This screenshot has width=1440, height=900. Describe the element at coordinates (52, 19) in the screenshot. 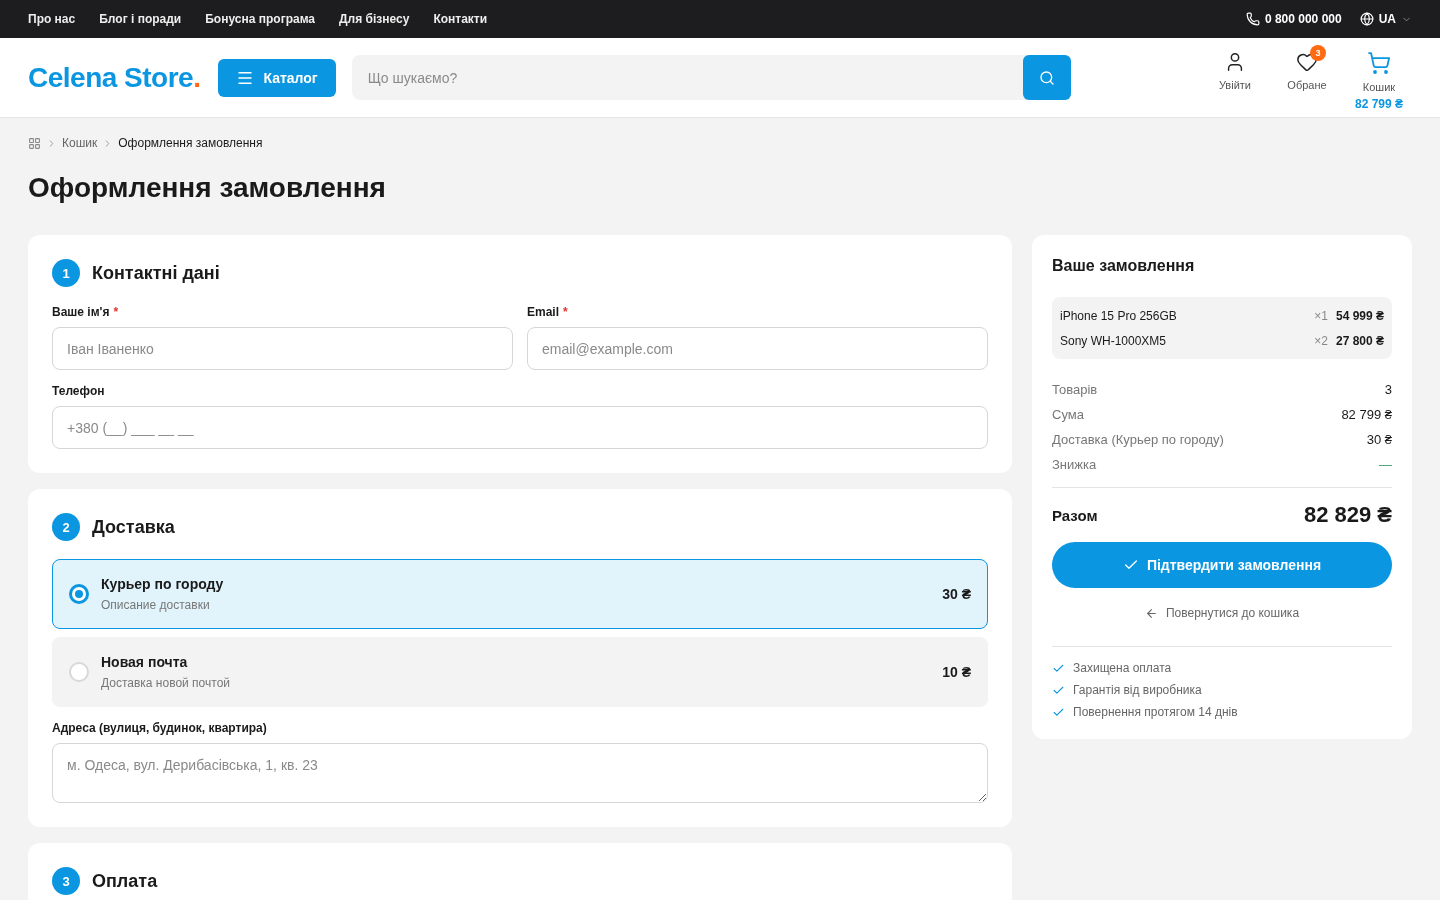

I see `top-nav-link: Про нас` at that location.